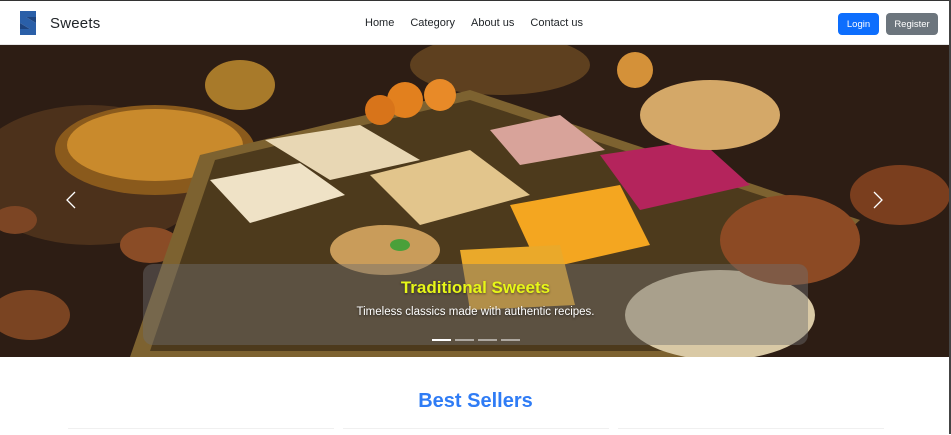 This screenshot has height=435, width=951. What do you see at coordinates (476, 340) in the screenshot?
I see `carousel-indicators` at bounding box center [476, 340].